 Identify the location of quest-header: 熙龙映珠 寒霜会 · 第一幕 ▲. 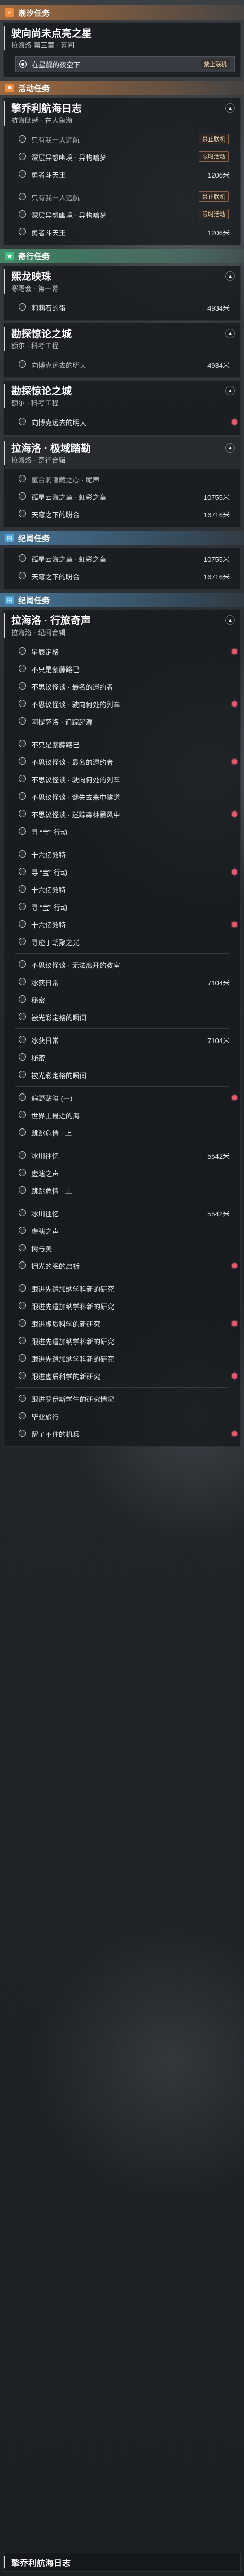
(122, 281).